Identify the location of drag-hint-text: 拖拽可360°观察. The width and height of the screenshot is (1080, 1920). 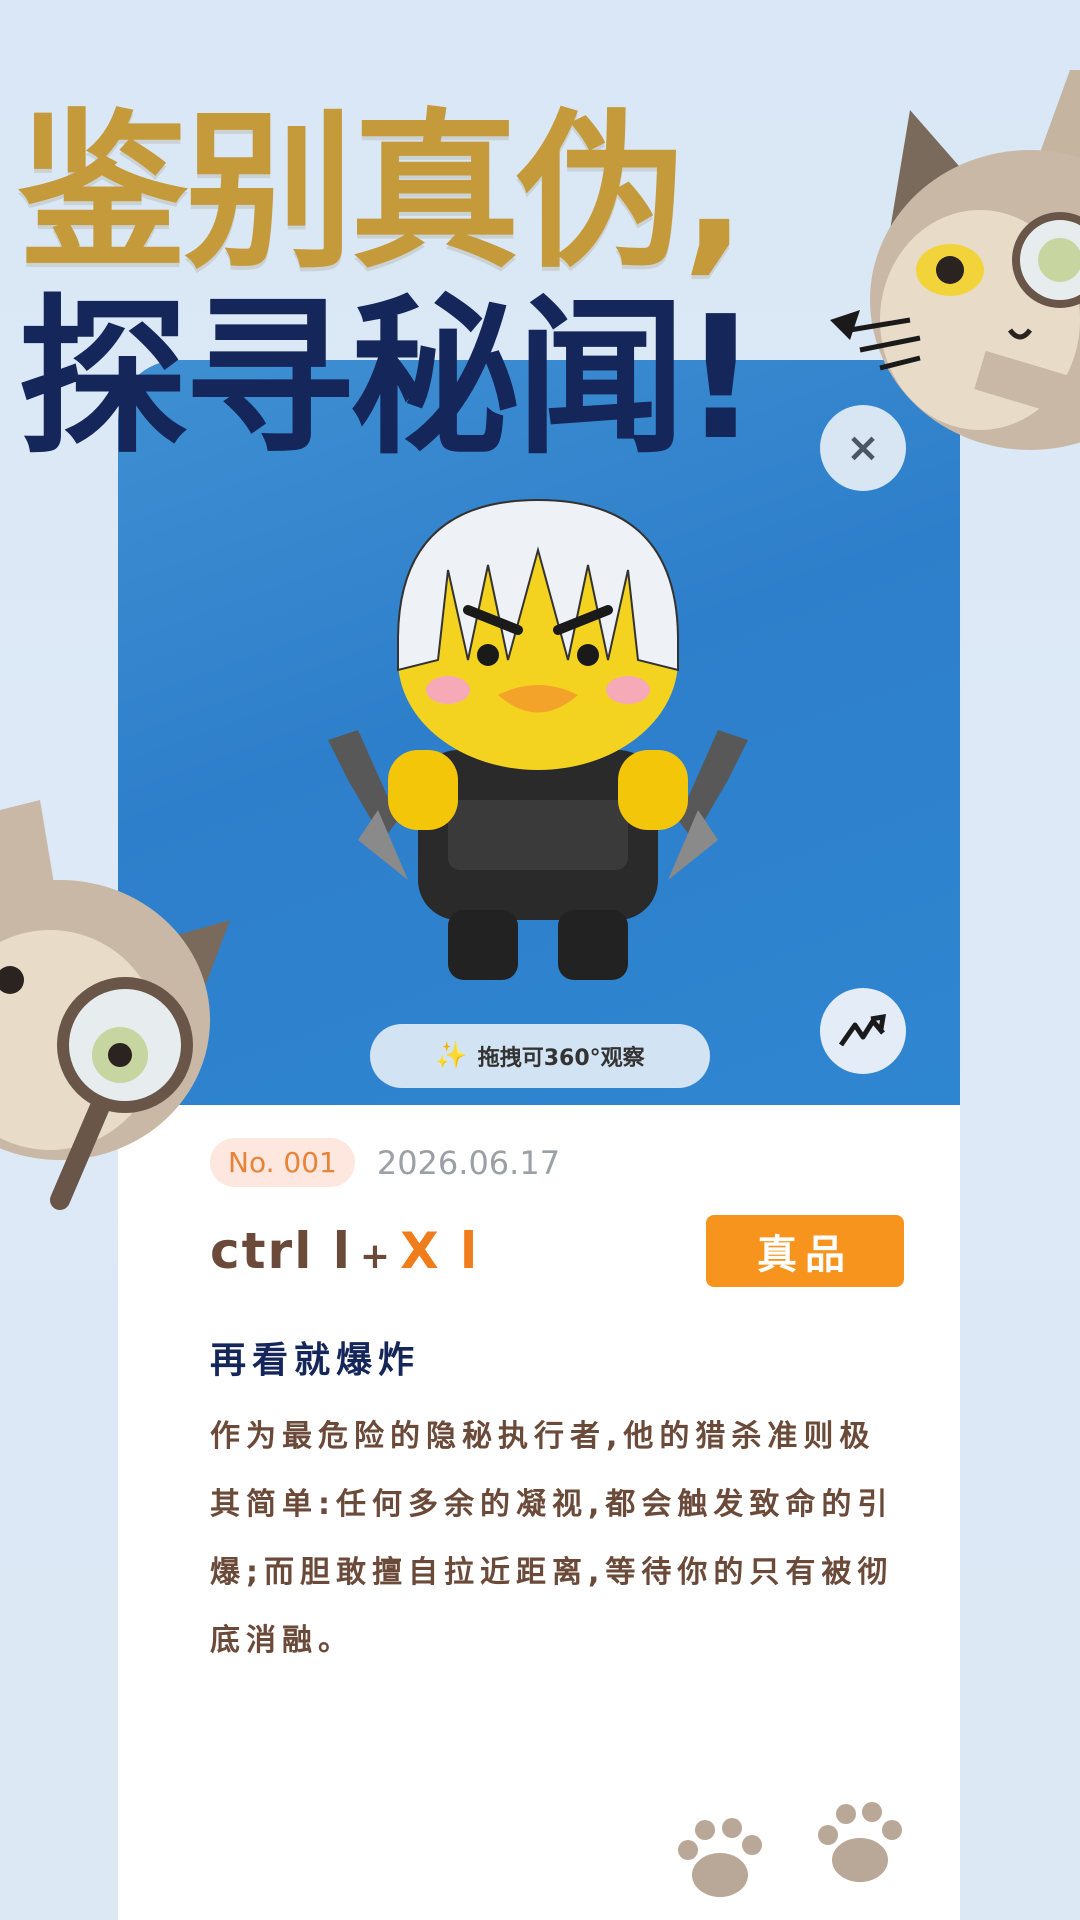
(561, 1058).